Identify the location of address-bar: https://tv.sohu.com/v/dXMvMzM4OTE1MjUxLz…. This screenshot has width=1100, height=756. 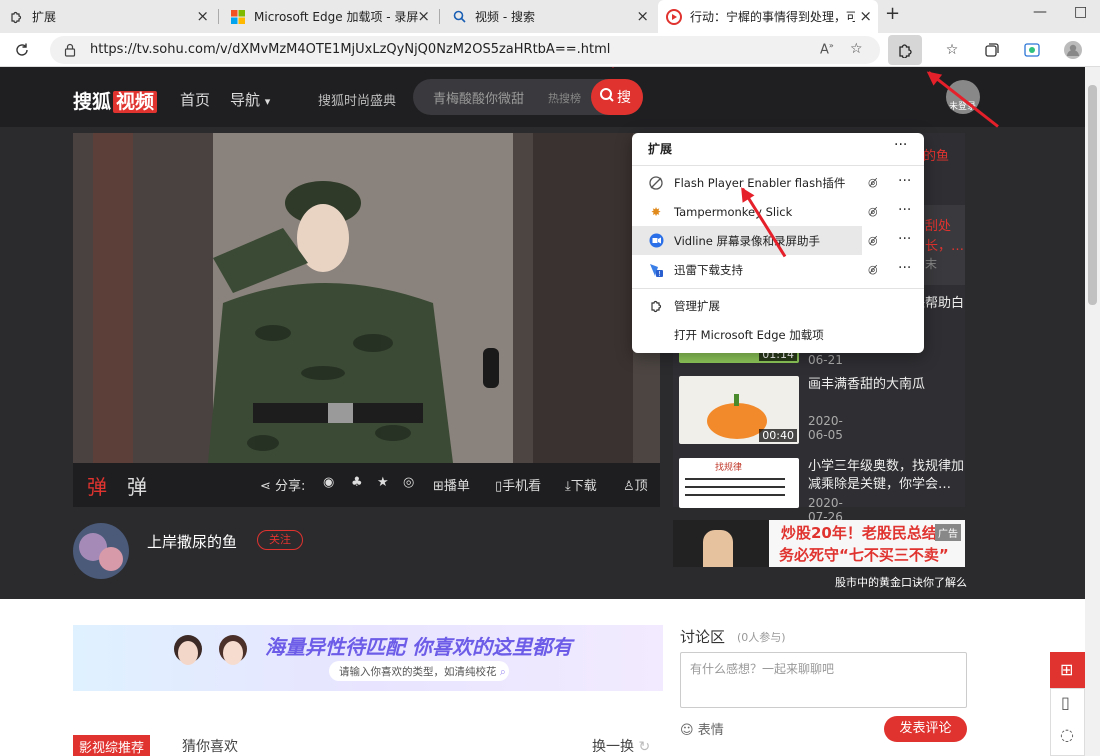
(550, 50).